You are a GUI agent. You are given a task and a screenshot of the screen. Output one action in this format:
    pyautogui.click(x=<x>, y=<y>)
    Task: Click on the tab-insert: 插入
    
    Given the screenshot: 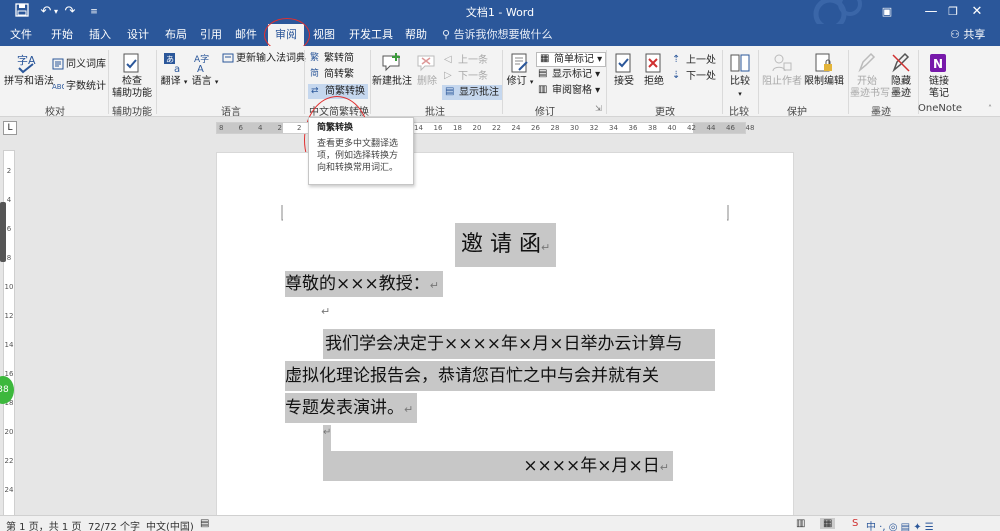 What is the action you would take?
    pyautogui.click(x=100, y=35)
    